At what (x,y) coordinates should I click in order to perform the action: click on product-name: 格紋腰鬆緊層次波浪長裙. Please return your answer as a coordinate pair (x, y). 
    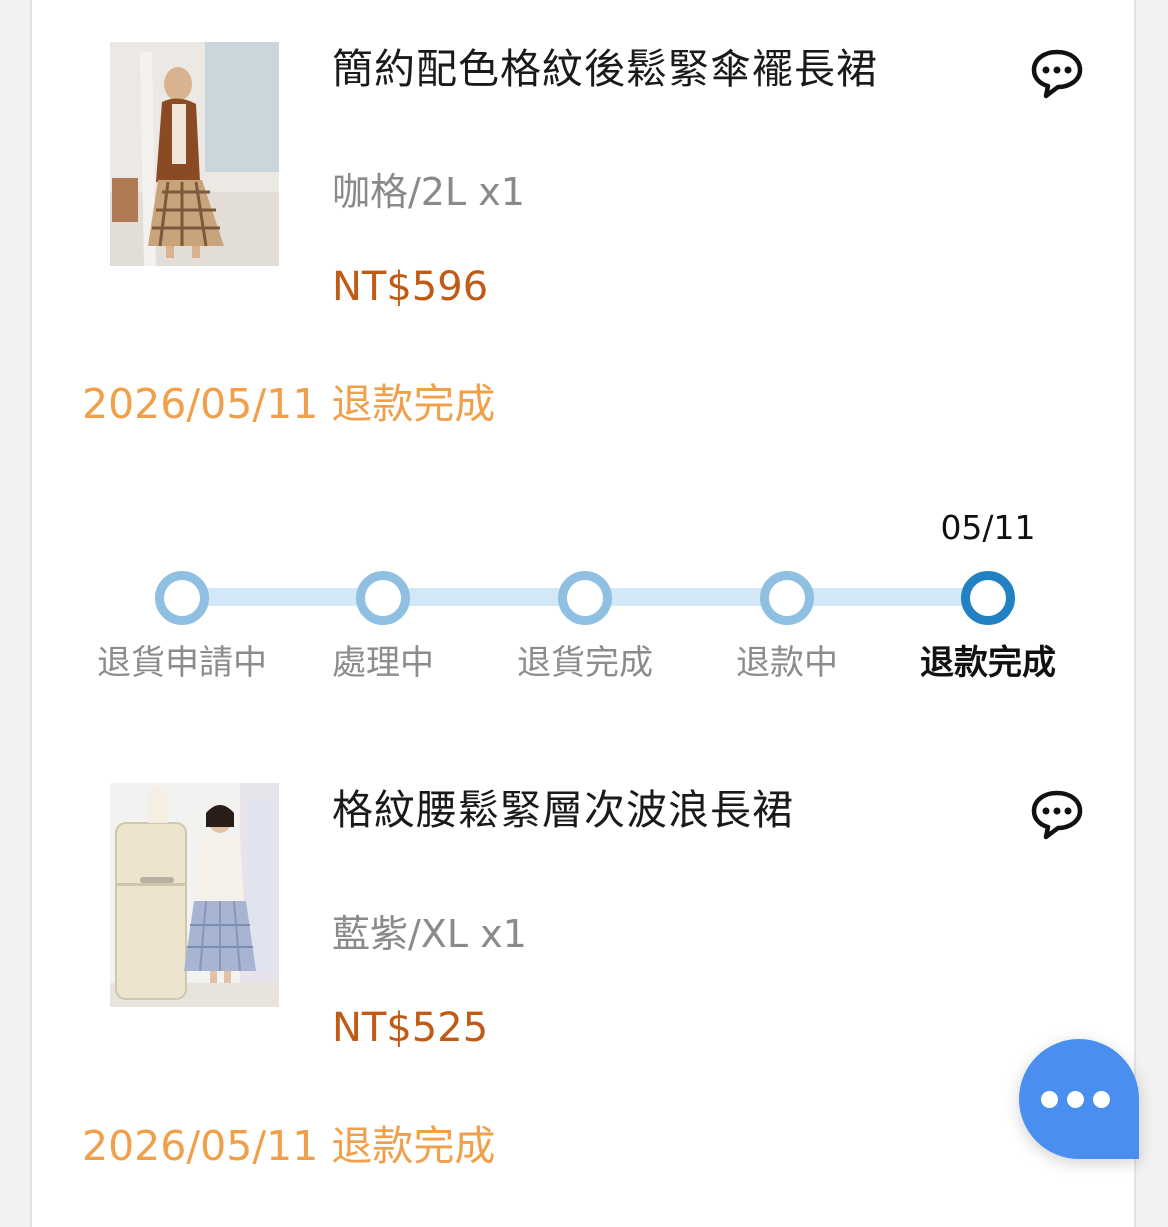
    Looking at the image, I should click on (612, 810).